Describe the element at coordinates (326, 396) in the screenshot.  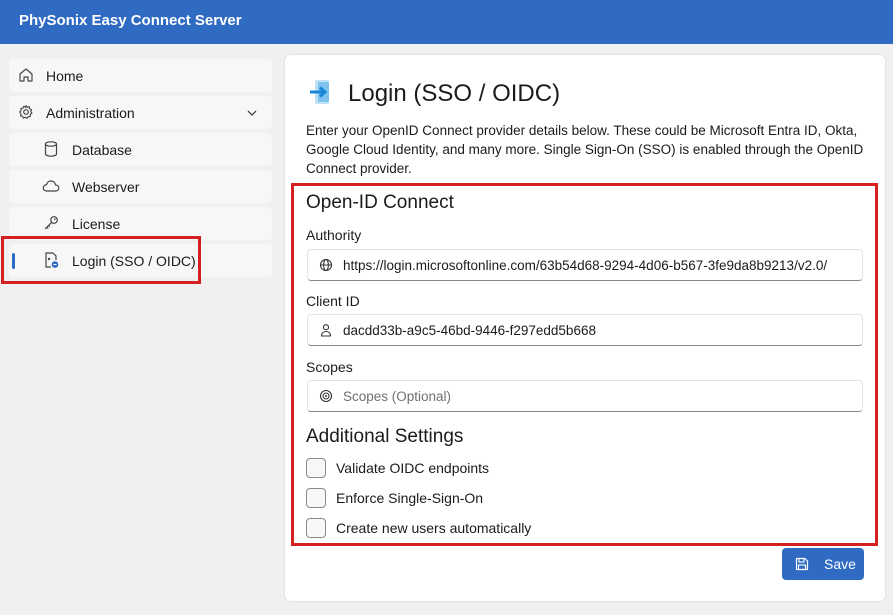
I see `target-icon` at that location.